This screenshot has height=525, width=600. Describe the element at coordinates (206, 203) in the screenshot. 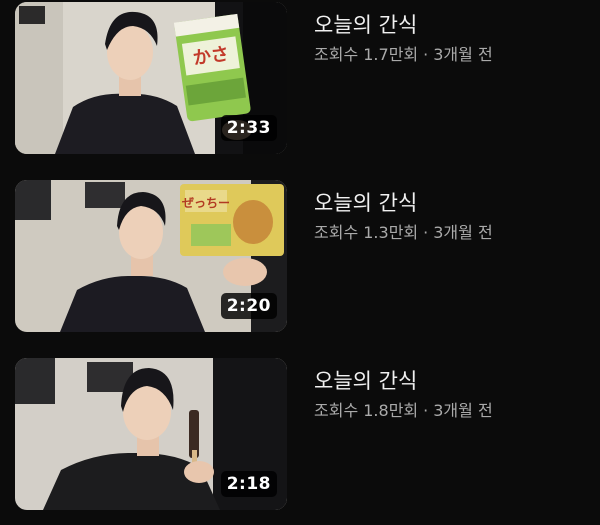

I see `svg-text: ぜっちー` at that location.